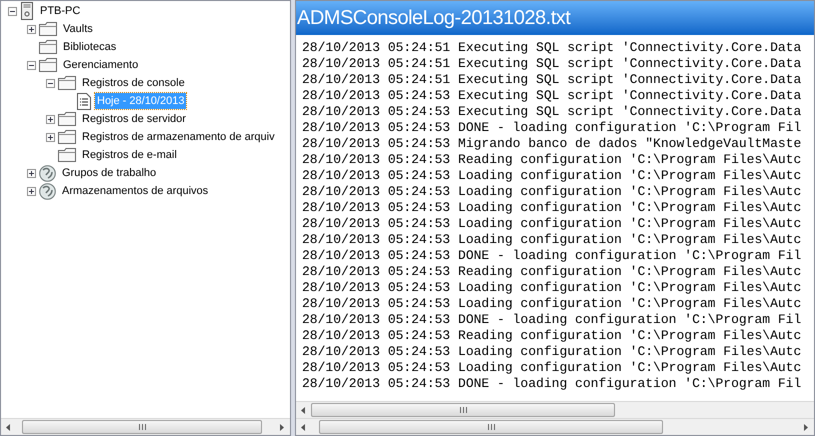 The height and width of the screenshot is (436, 815). What do you see at coordinates (552, 144) in the screenshot?
I see `log-line: 28/10/2013 05:24:53 Migrando banco de dados "KnowledgeVaultMaste` at bounding box center [552, 144].